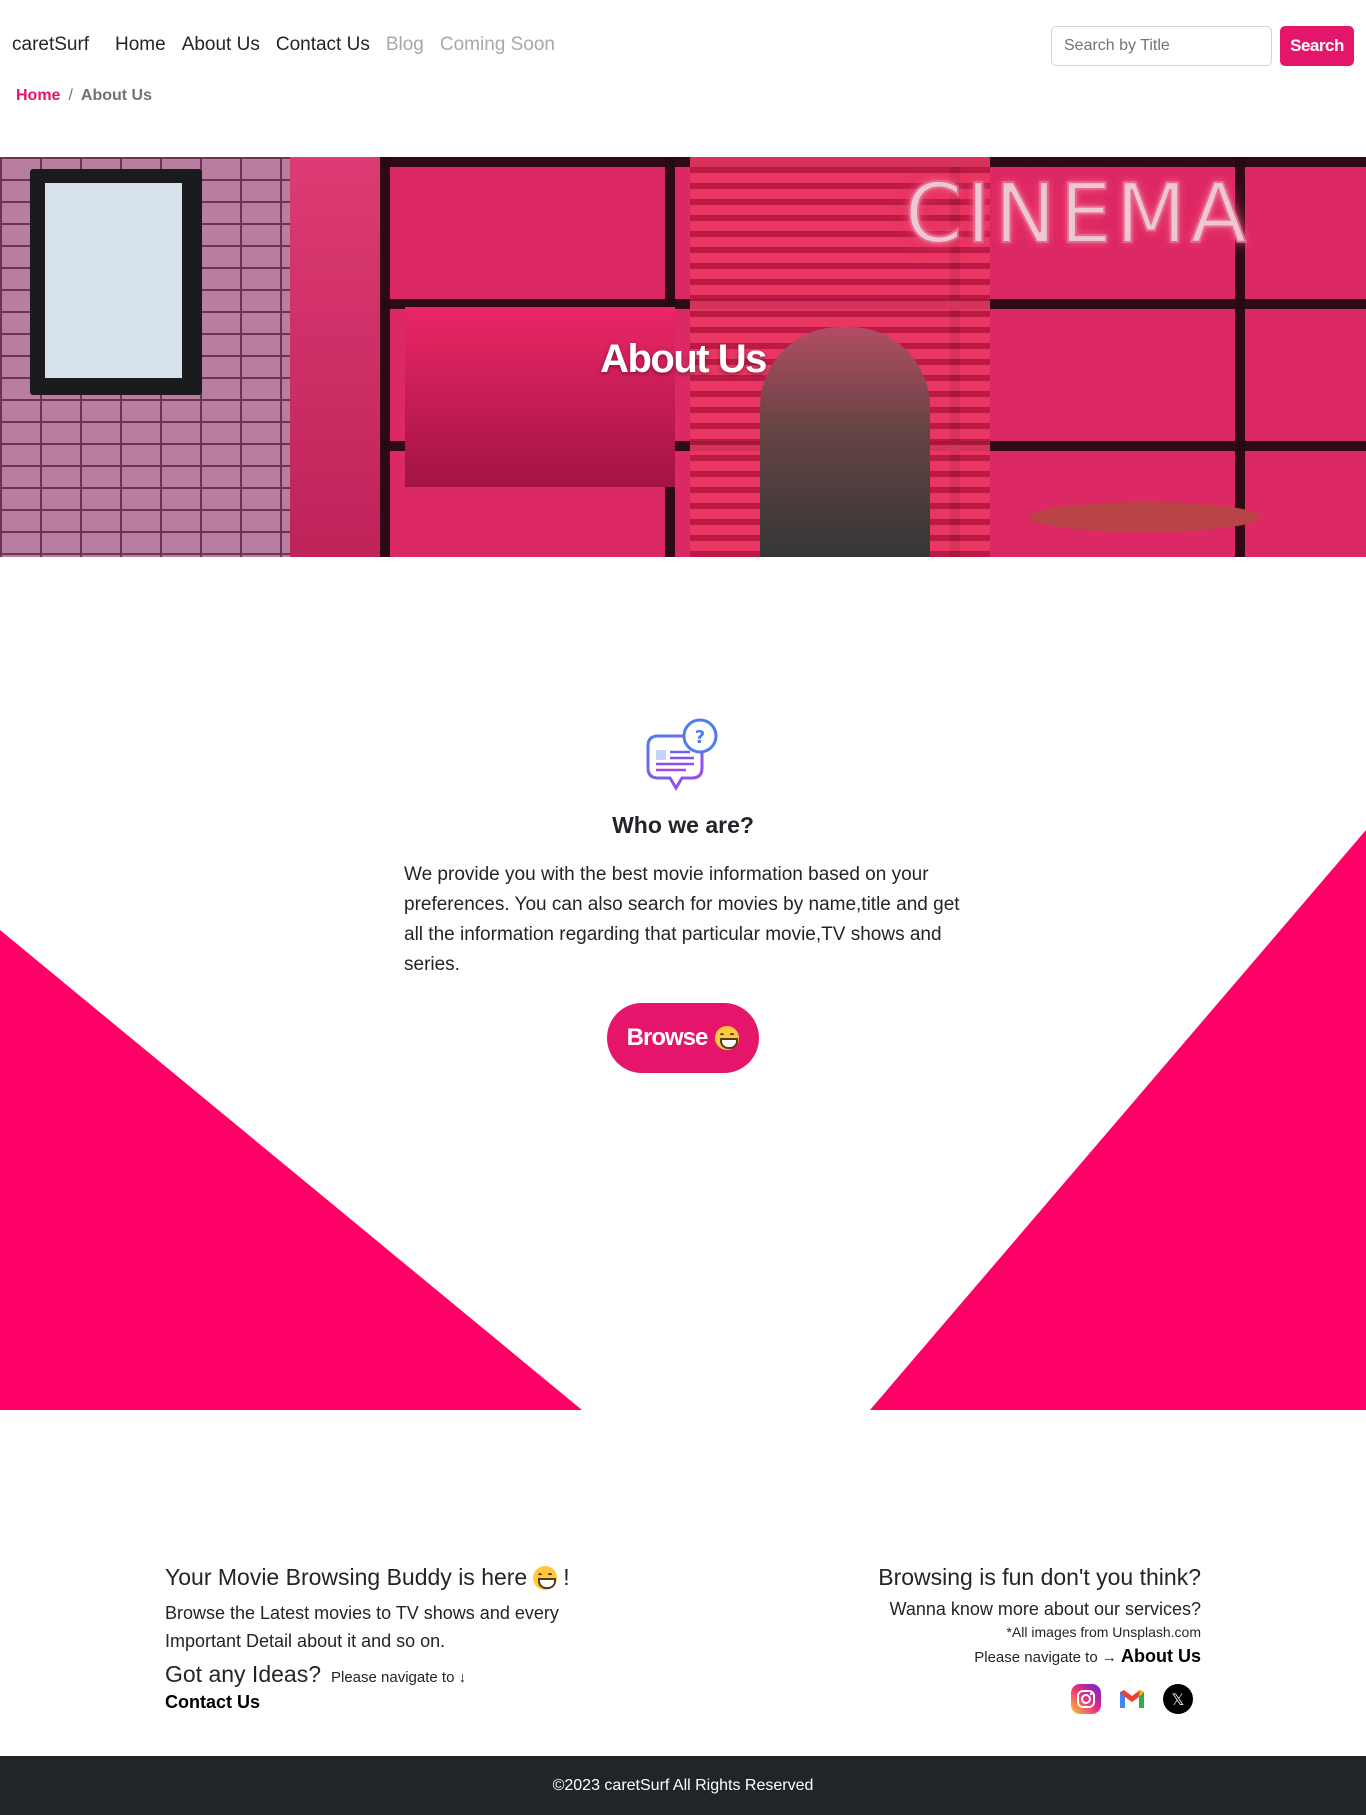 The height and width of the screenshot is (1815, 1366). What do you see at coordinates (1161, 46) in the screenshot?
I see `search-input` at bounding box center [1161, 46].